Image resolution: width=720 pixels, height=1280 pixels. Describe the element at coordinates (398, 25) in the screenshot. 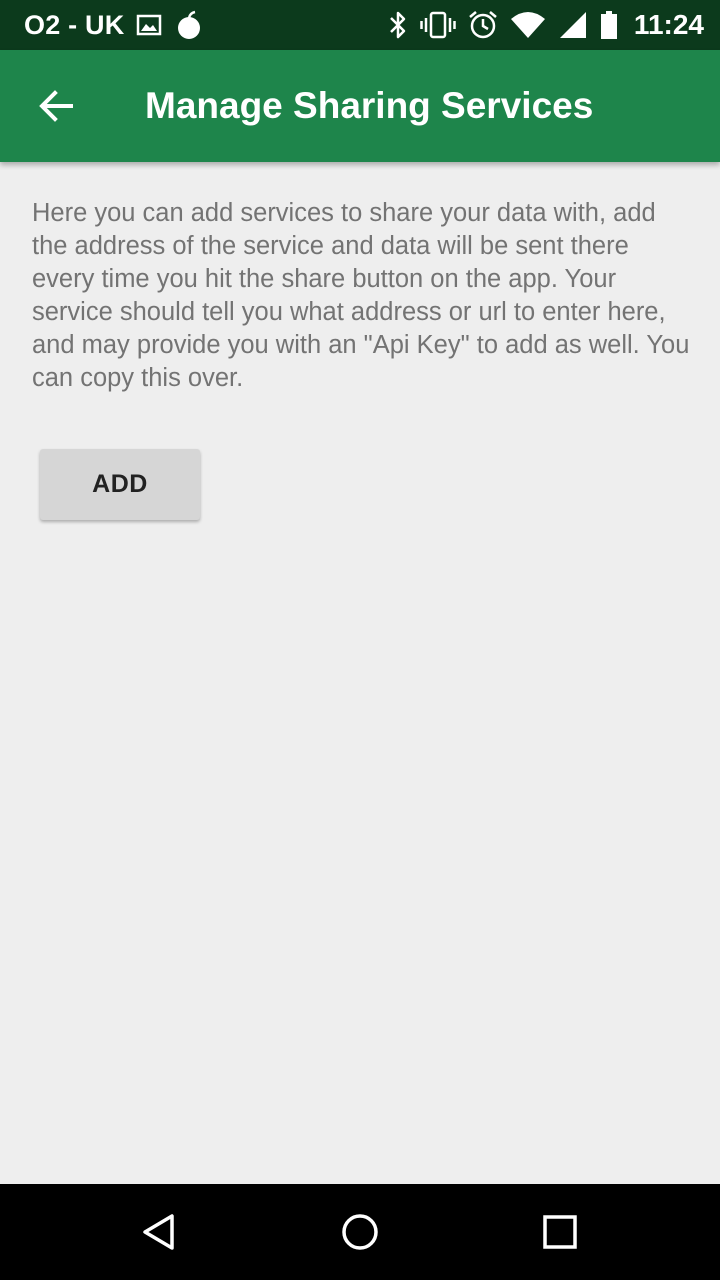

I see `bluetooth-icon` at that location.